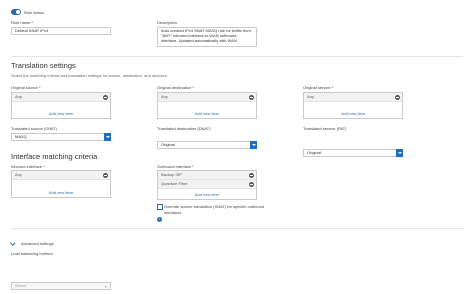 The height and width of the screenshot is (294, 474). Describe the element at coordinates (21, 285) in the screenshot. I see `load-balancing-value: Select` at that location.